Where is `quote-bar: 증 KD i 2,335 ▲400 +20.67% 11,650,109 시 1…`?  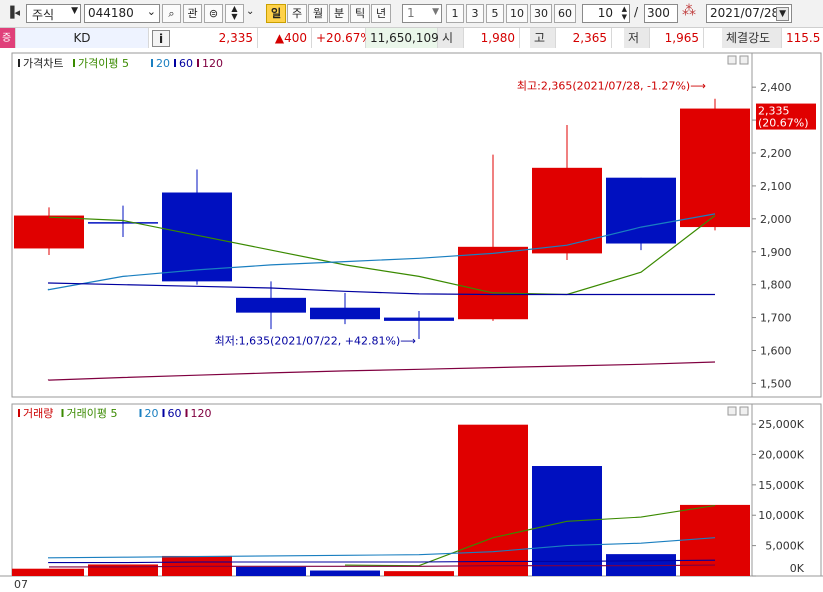 quote-bar: 증 KD i 2,335 ▲400 +20.67% 11,650,109 시 1… is located at coordinates (411, 38).